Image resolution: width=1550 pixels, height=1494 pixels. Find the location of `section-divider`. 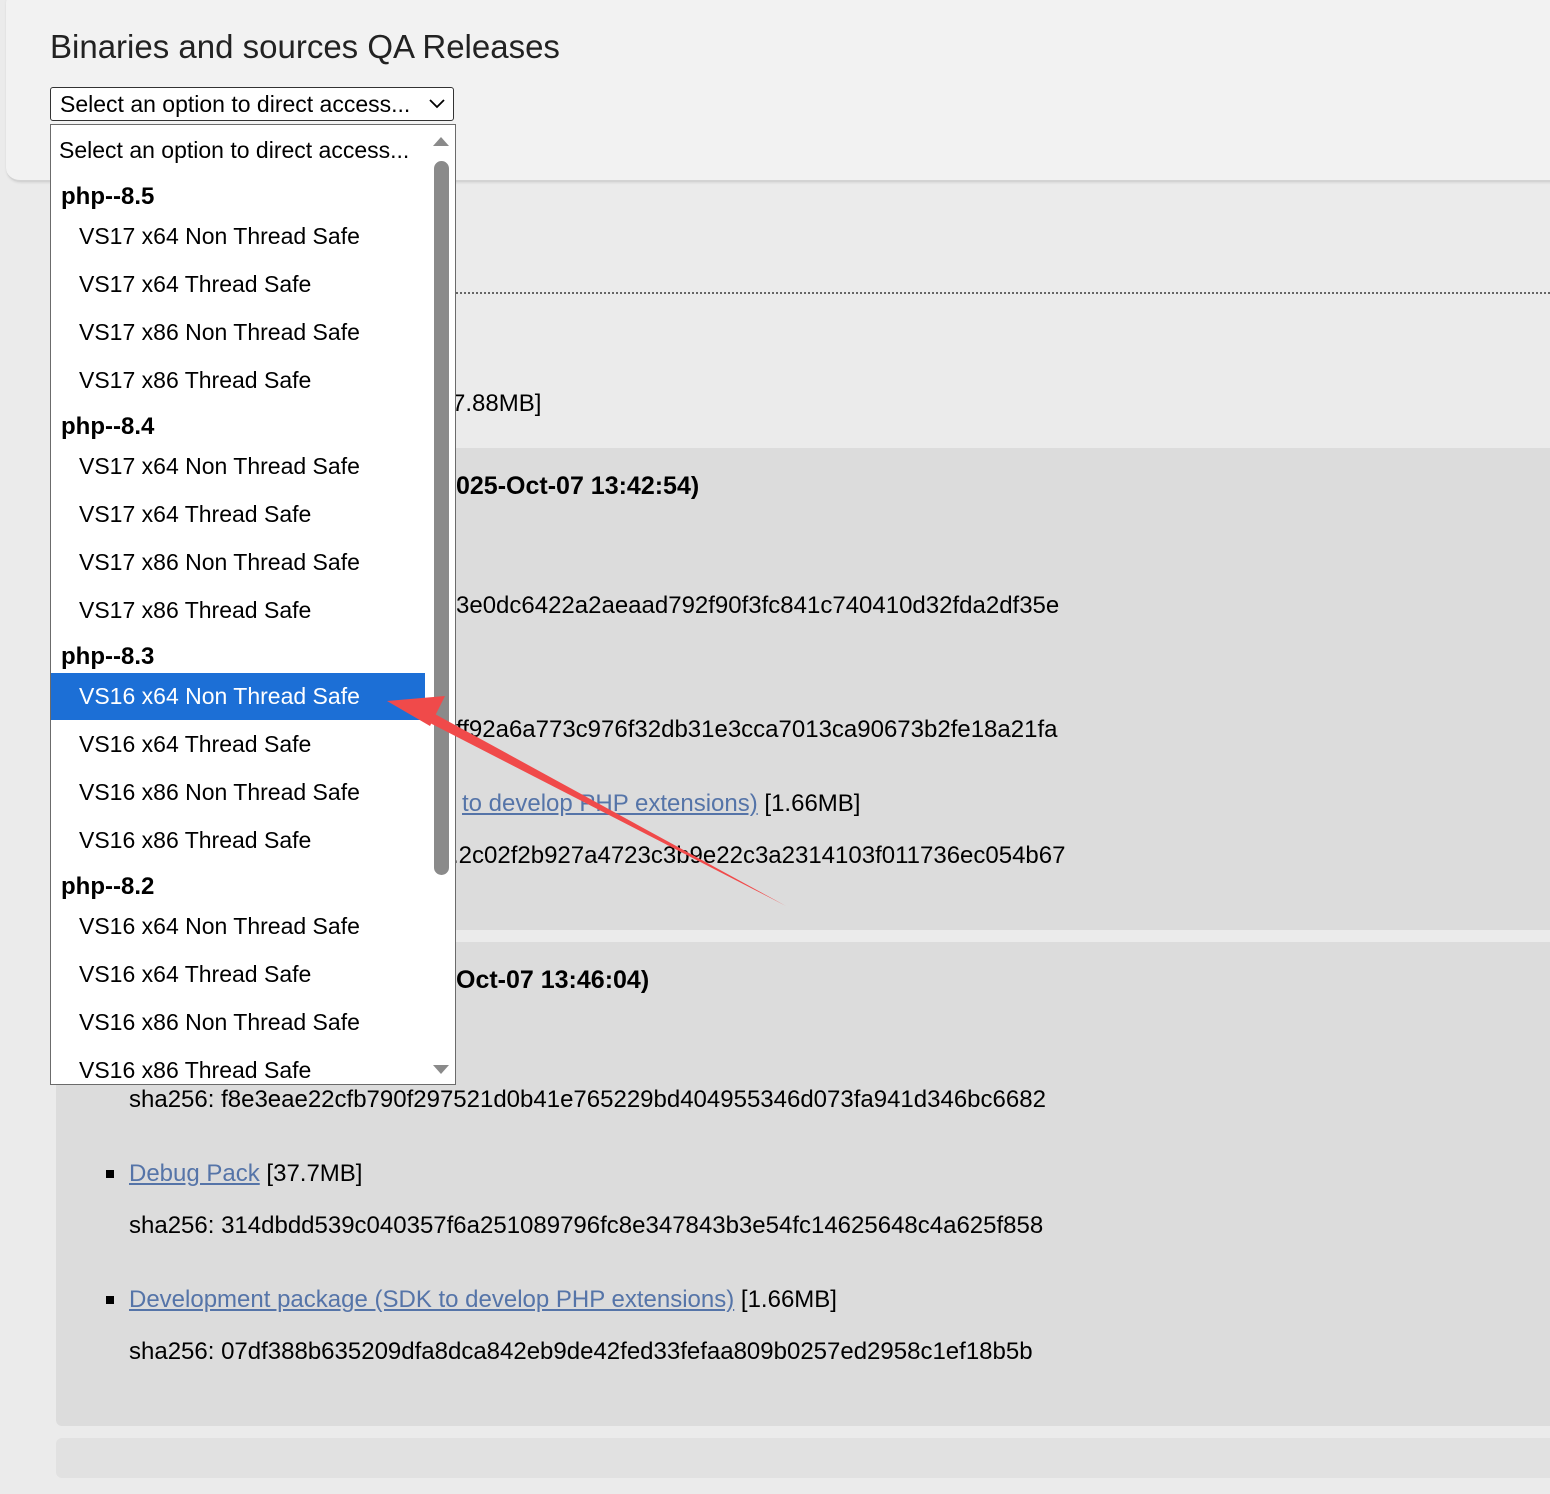

section-divider is located at coordinates (1003, 293).